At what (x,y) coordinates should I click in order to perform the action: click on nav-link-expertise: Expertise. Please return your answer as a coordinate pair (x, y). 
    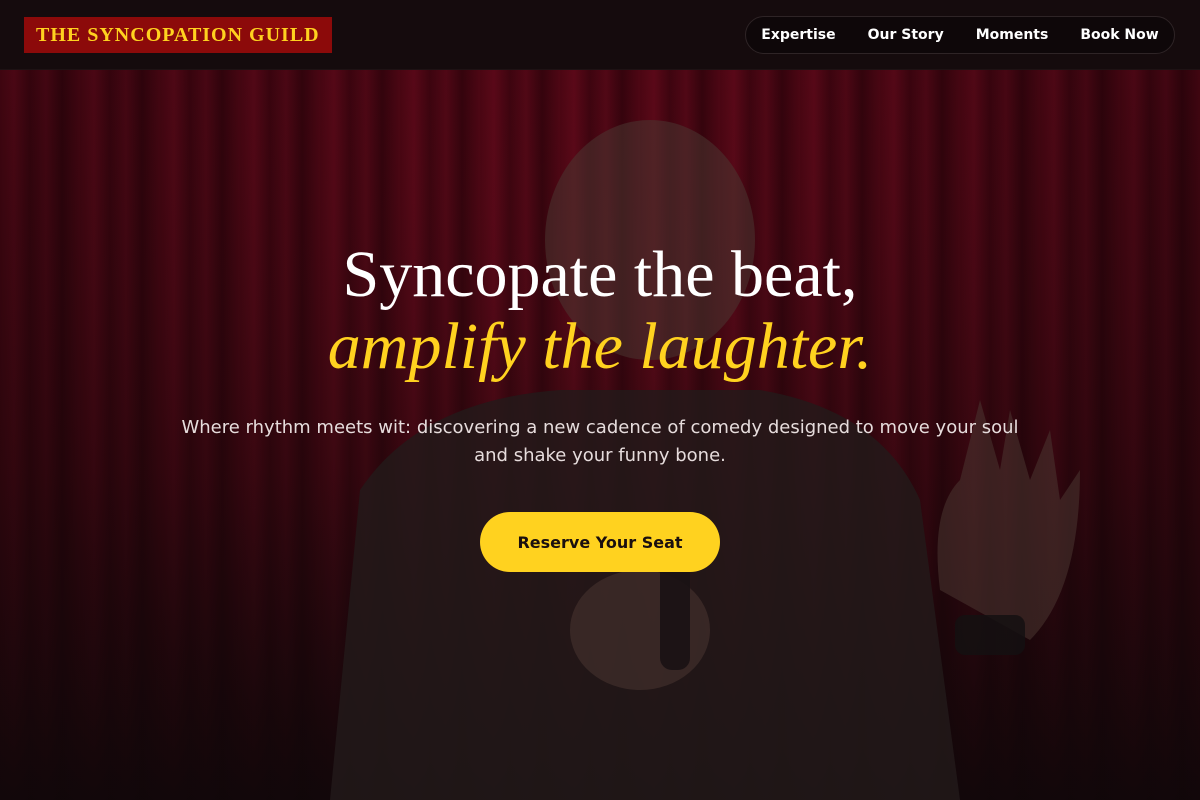
    Looking at the image, I should click on (798, 35).